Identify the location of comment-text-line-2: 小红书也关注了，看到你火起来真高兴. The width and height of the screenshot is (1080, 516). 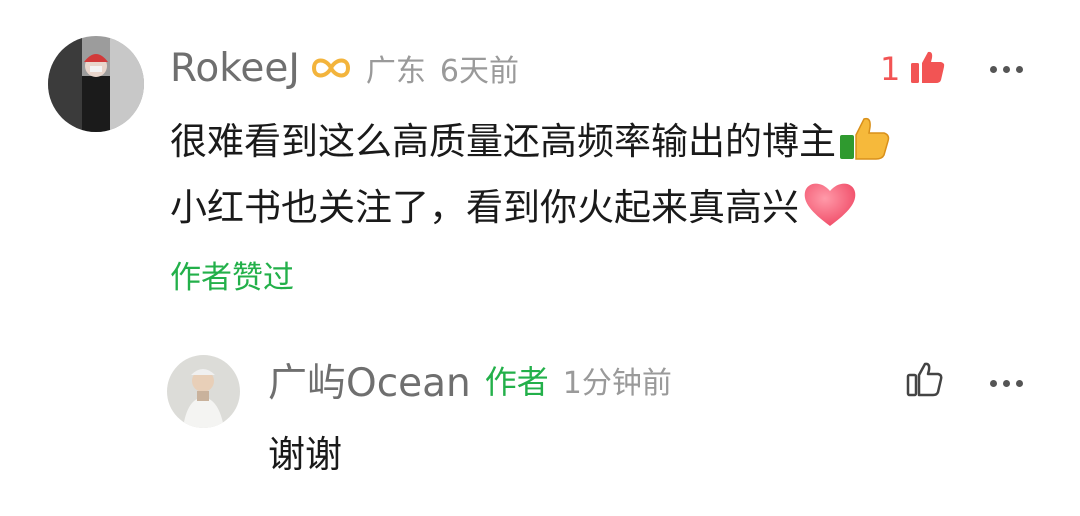
(514, 204).